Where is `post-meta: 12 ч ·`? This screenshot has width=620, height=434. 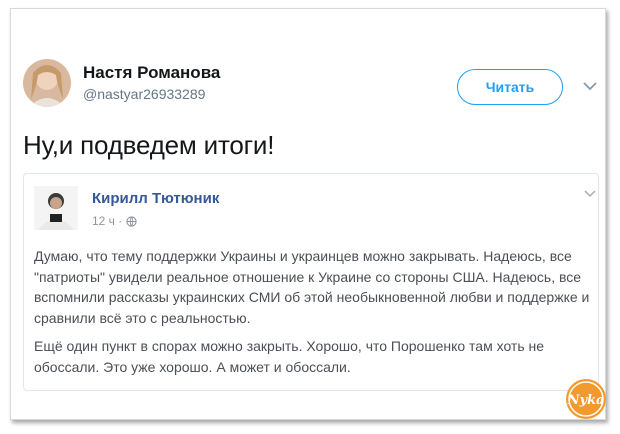 post-meta: 12 ч · is located at coordinates (114, 221).